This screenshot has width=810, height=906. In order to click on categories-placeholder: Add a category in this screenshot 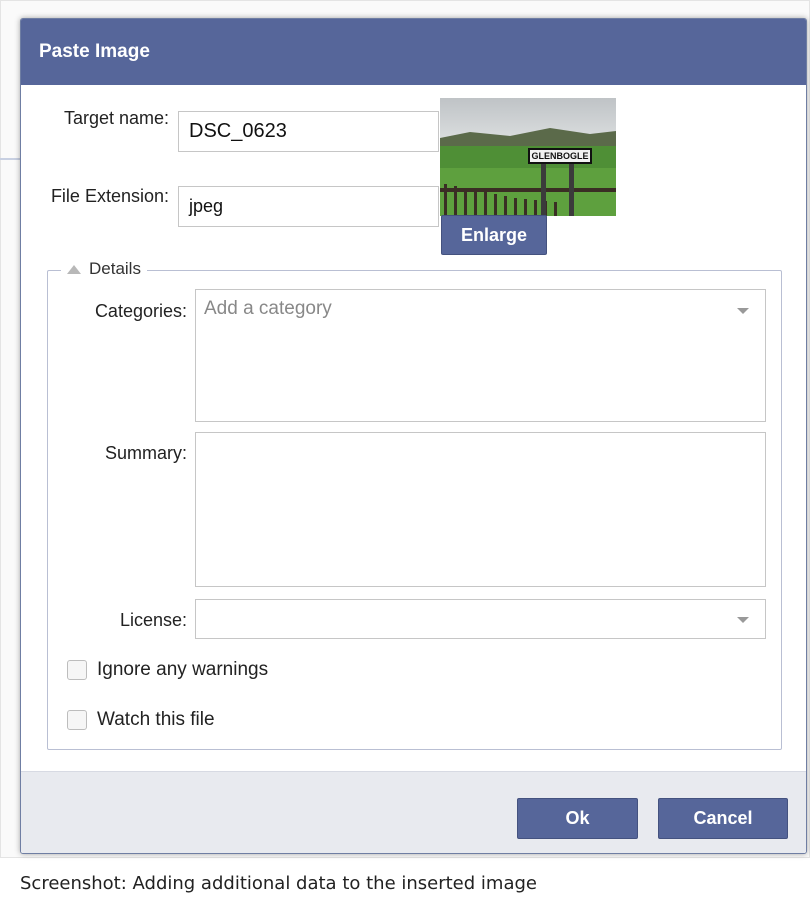, I will do `click(268, 308)`.